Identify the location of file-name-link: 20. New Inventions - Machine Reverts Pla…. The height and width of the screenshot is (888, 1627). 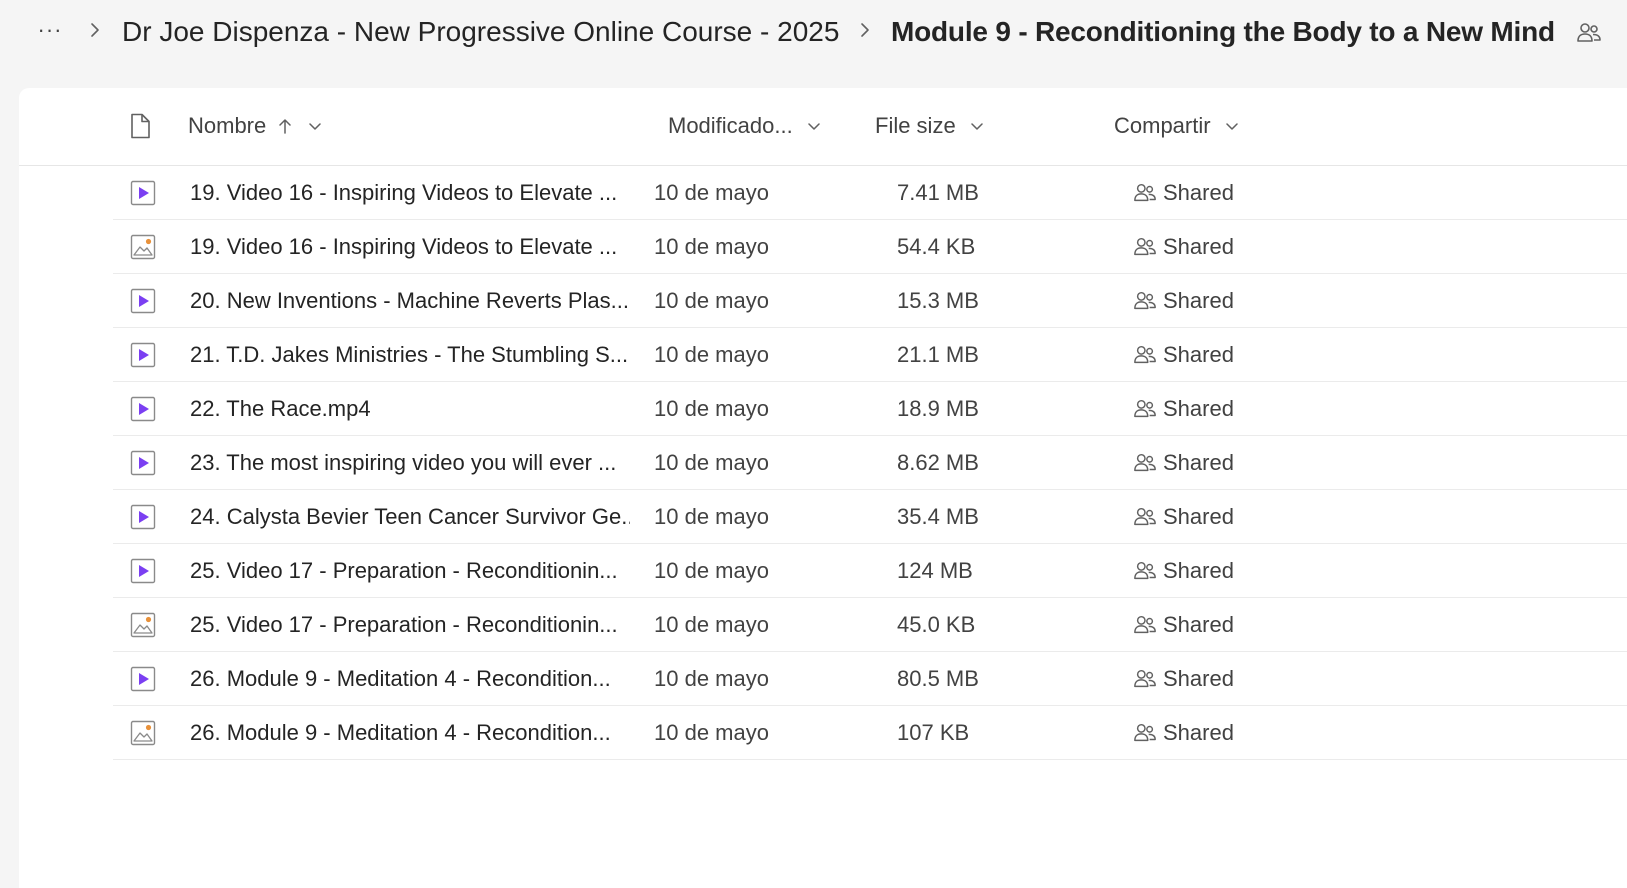
(410, 301).